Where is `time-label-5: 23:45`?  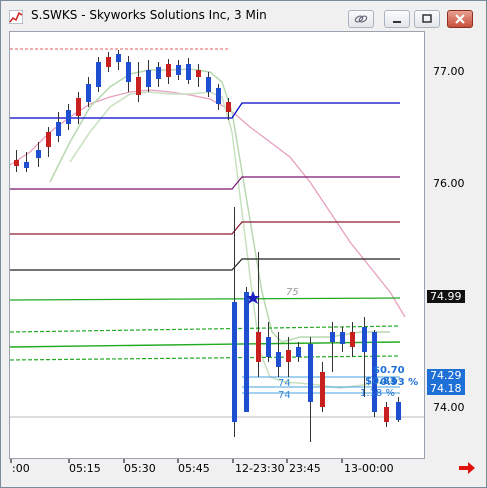 time-label-5: 23:45 is located at coordinates (305, 468).